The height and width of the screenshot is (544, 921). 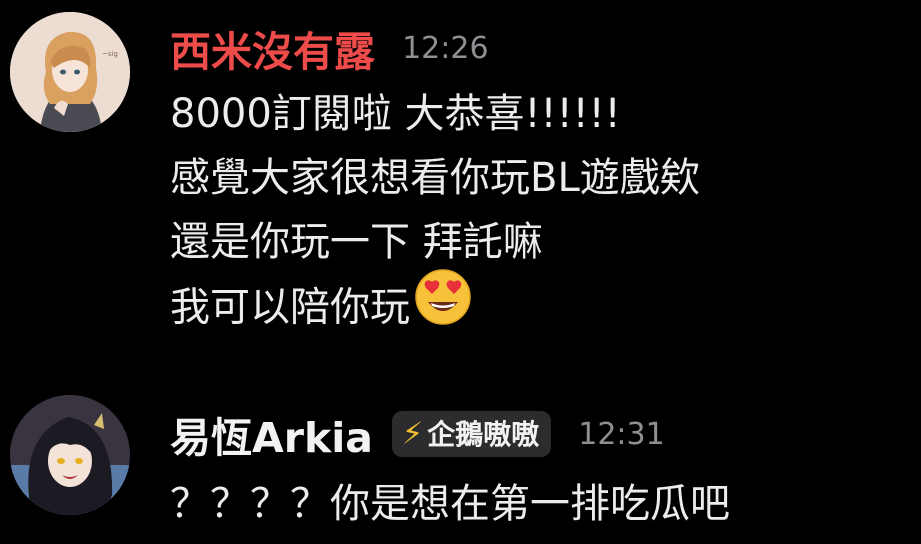 What do you see at coordinates (290, 307) in the screenshot?
I see `message-line-text: 我可以陪你玩` at bounding box center [290, 307].